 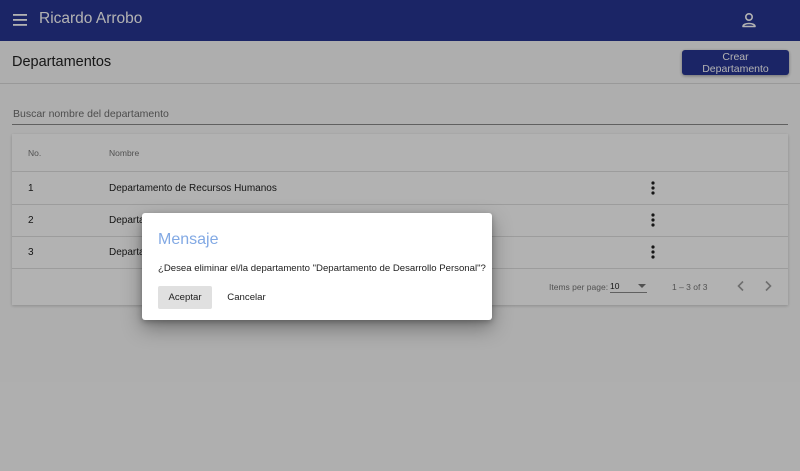 What do you see at coordinates (188, 239) in the screenshot?
I see `dialog-title: Mensaje` at bounding box center [188, 239].